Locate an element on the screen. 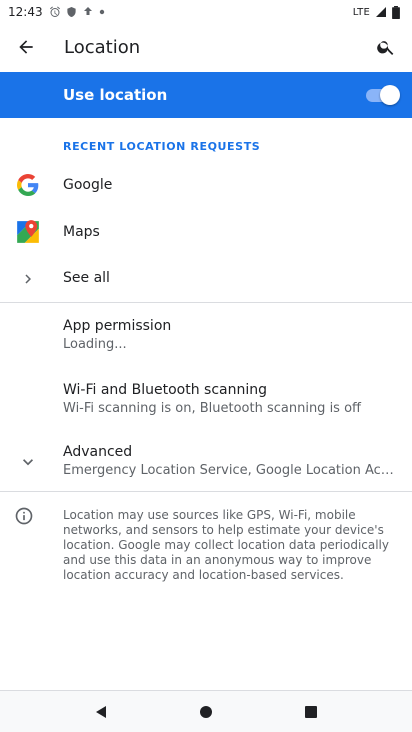 This screenshot has height=732, width=412. back-button is located at coordinates (26, 47).